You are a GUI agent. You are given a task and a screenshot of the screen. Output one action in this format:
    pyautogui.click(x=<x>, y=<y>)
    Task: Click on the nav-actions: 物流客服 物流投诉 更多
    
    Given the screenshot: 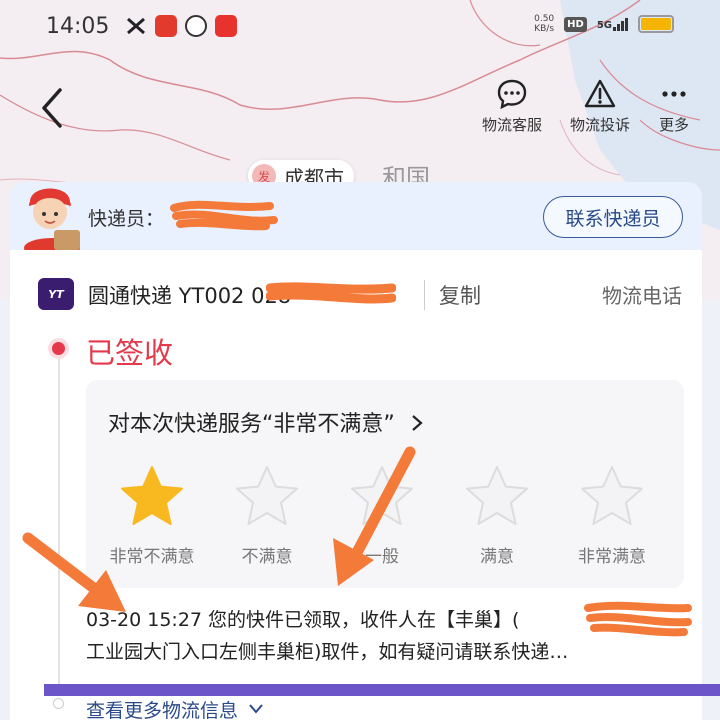 What is the action you would take?
    pyautogui.click(x=586, y=106)
    